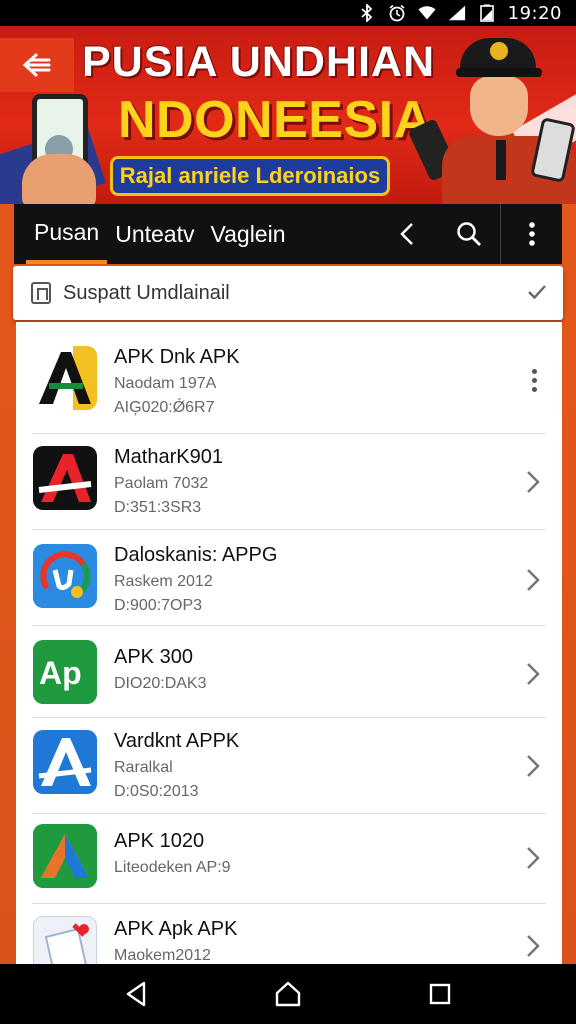 Image resolution: width=576 pixels, height=1024 pixels. What do you see at coordinates (177, 357) in the screenshot?
I see `app-title: APK Dnk APK` at bounding box center [177, 357].